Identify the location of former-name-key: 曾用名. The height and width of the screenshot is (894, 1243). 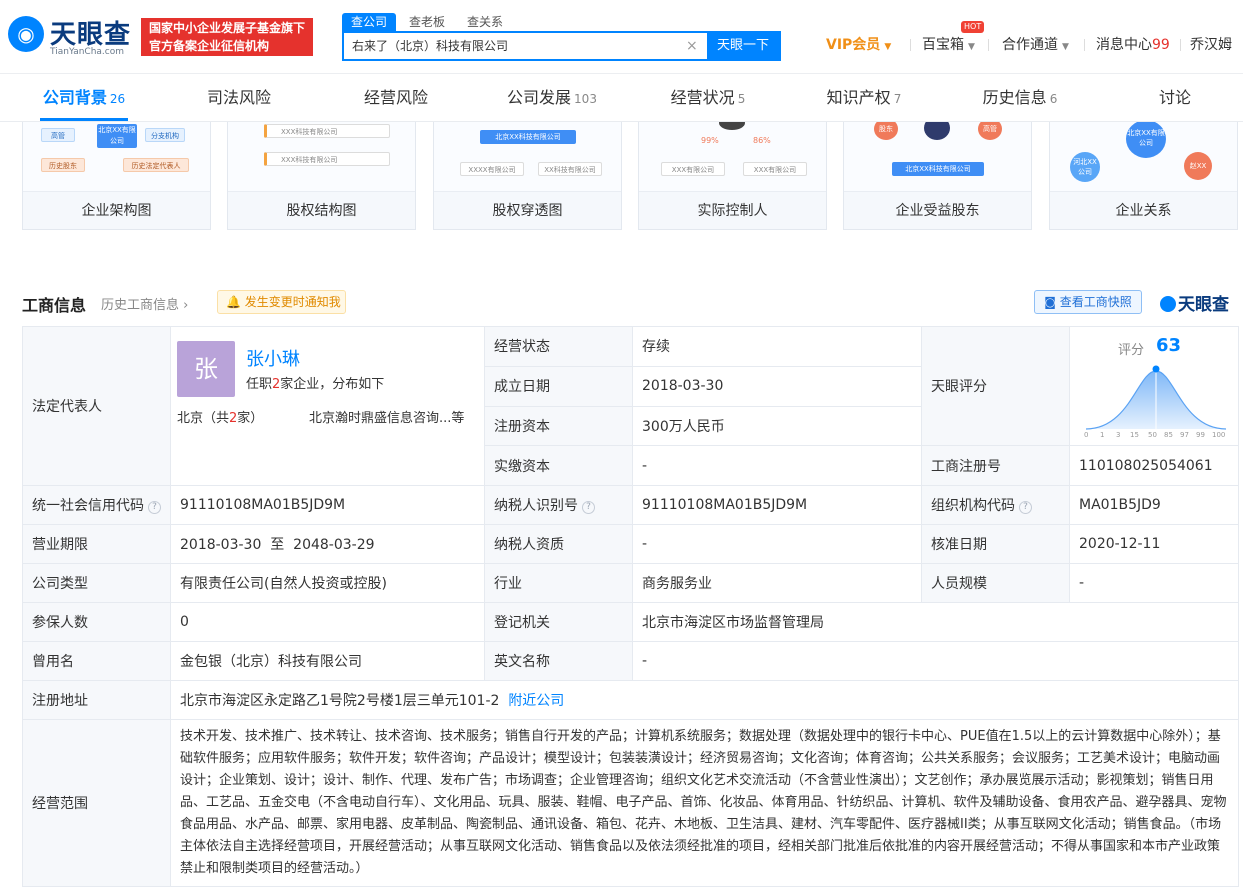
(96, 661).